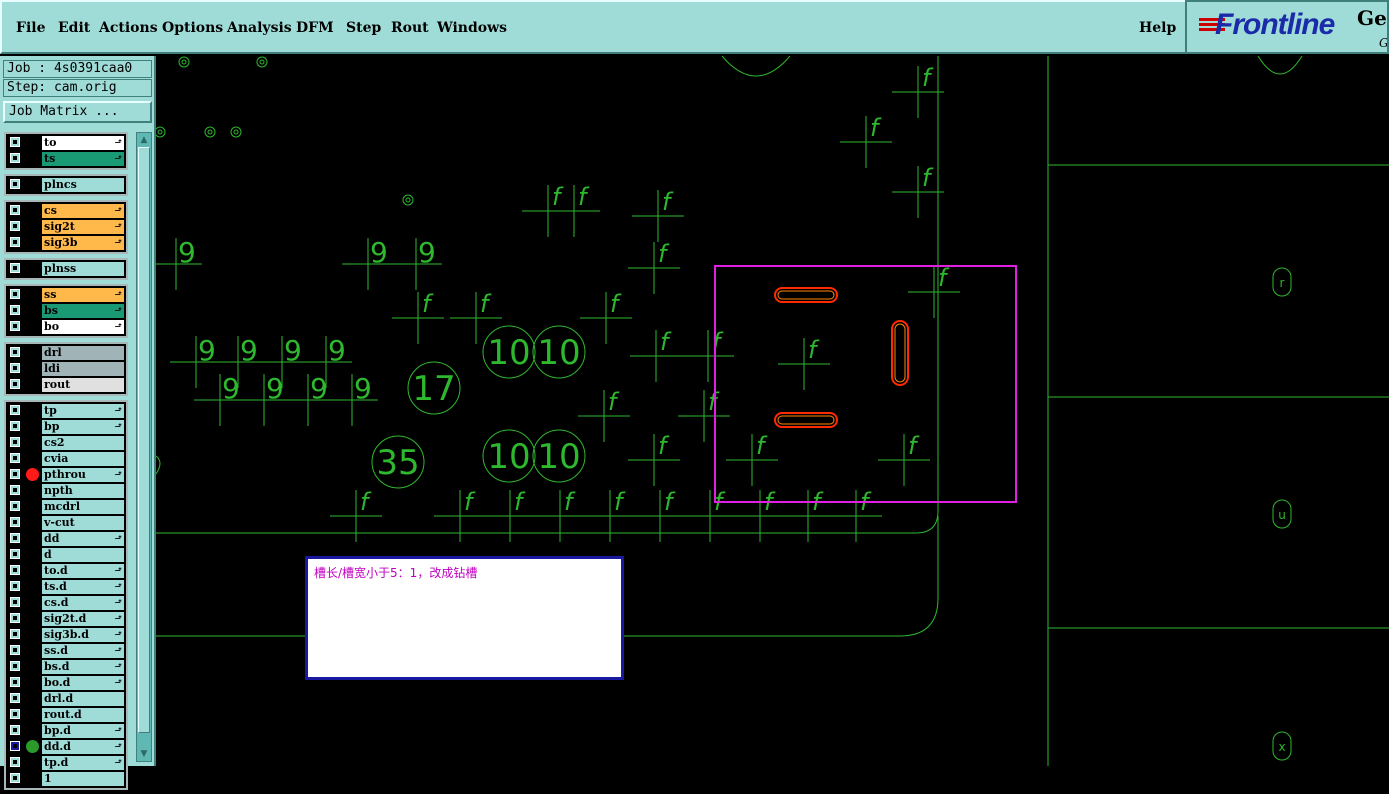  I want to click on layer-row-dd.d: dd.d ⬏, so click(66, 747).